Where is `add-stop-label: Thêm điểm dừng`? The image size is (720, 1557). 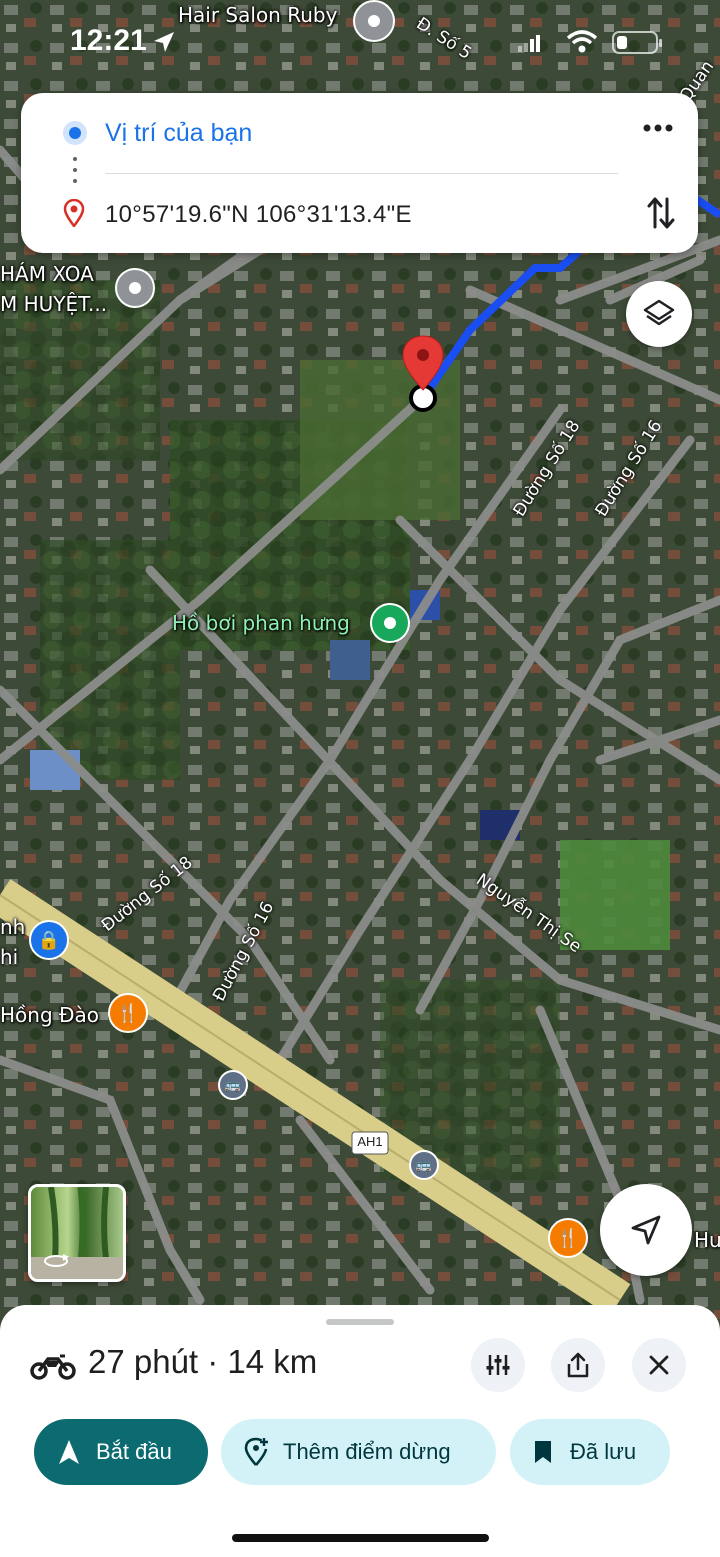
add-stop-label: Thêm điểm dừng is located at coordinates (367, 1451).